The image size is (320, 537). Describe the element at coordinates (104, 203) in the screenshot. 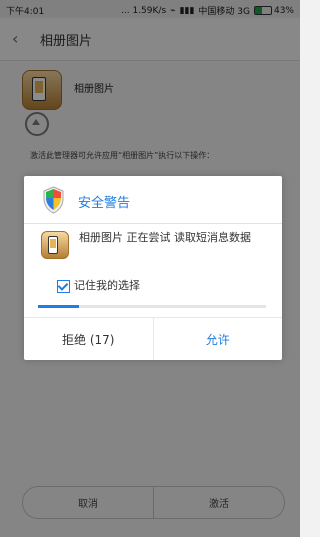

I see `dialog-title: 安全警告` at that location.